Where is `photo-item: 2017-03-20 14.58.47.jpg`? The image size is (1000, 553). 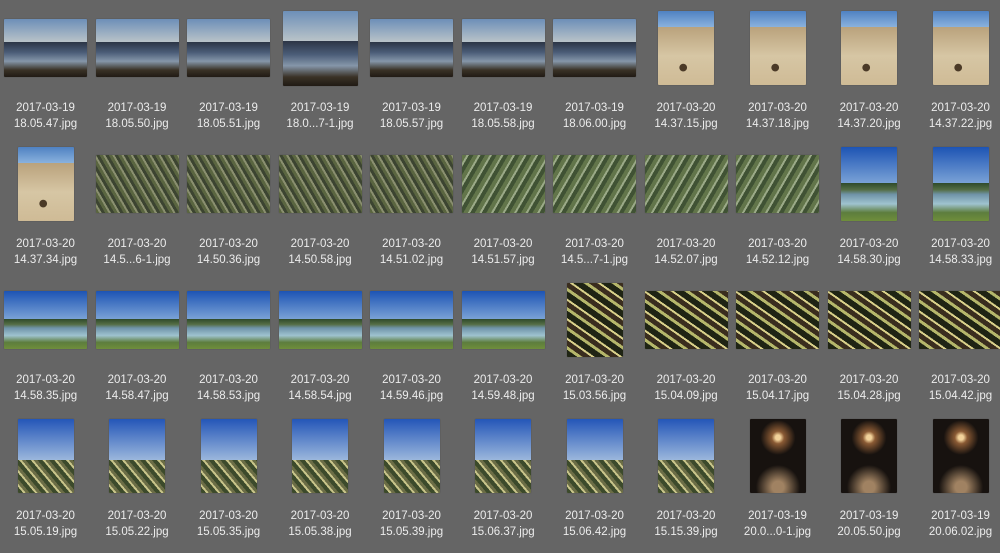
photo-item: 2017-03-20 14.58.47.jpg is located at coordinates (137, 346).